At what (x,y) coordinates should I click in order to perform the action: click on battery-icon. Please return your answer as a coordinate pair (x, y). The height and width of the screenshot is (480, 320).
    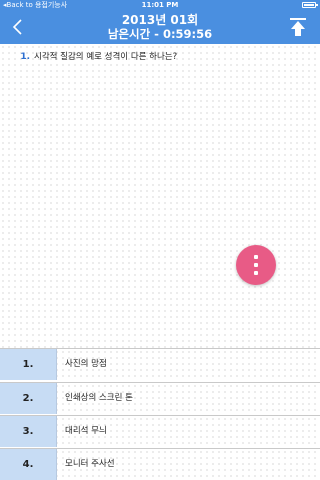
    Looking at the image, I should click on (310, 5).